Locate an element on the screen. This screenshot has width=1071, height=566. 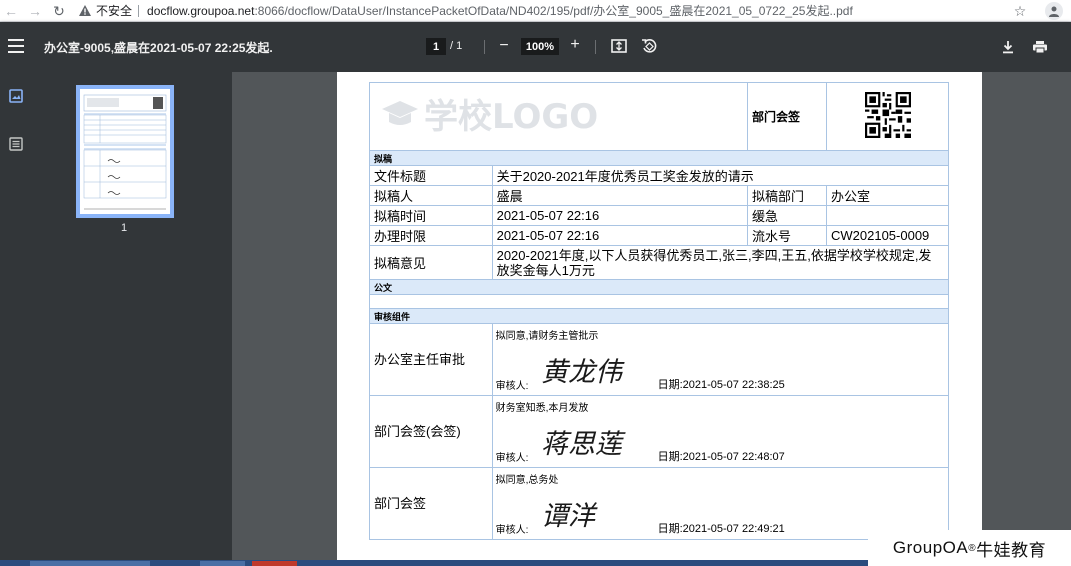
qr-code-icon is located at coordinates (887, 115).